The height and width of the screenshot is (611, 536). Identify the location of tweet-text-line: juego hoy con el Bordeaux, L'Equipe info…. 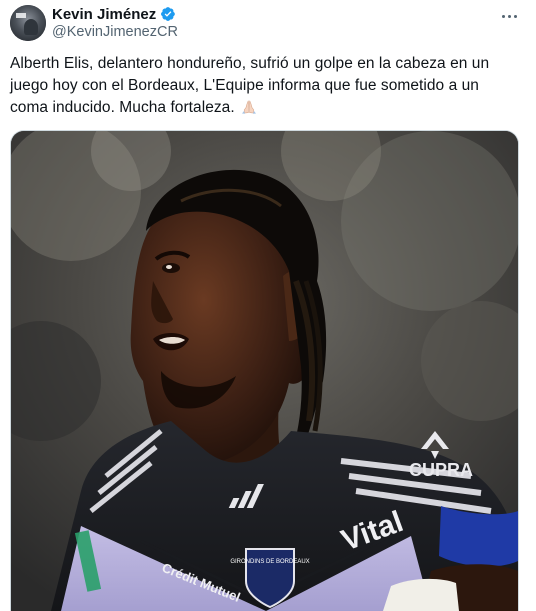
(244, 85).